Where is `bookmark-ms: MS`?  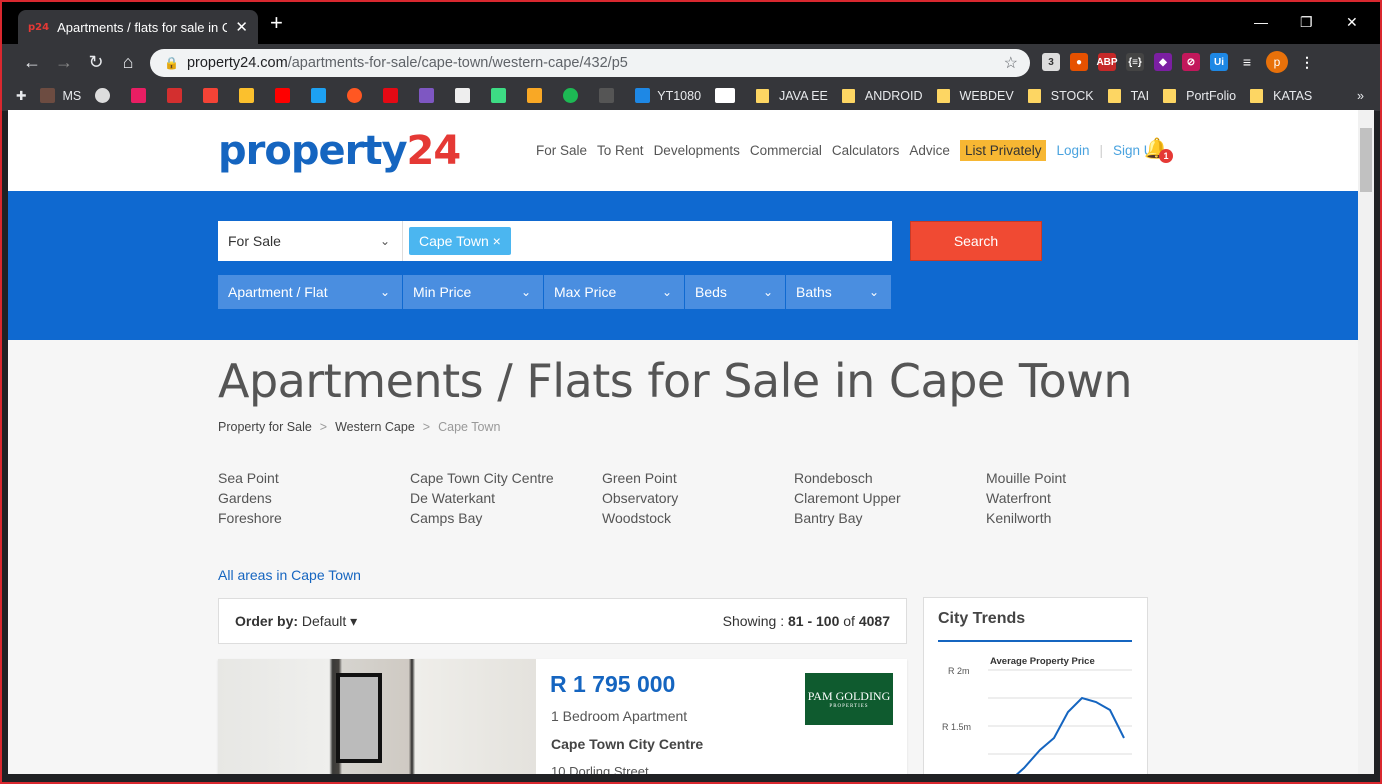 bookmark-ms: MS is located at coordinates (60, 95).